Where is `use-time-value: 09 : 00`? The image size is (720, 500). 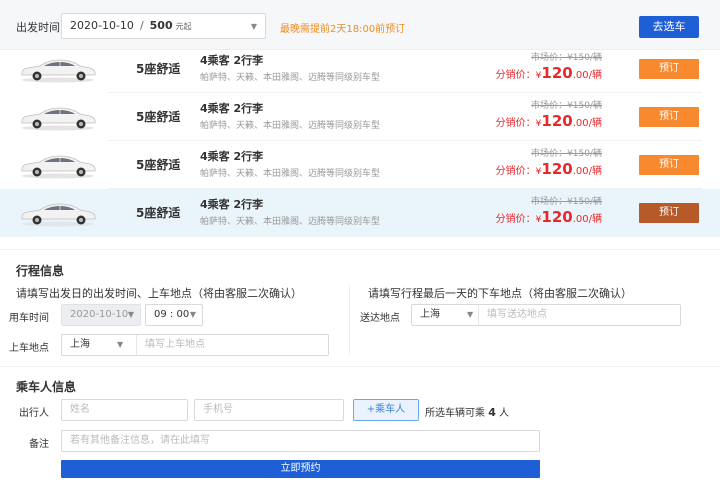 use-time-value: 09 : 00 is located at coordinates (172, 314).